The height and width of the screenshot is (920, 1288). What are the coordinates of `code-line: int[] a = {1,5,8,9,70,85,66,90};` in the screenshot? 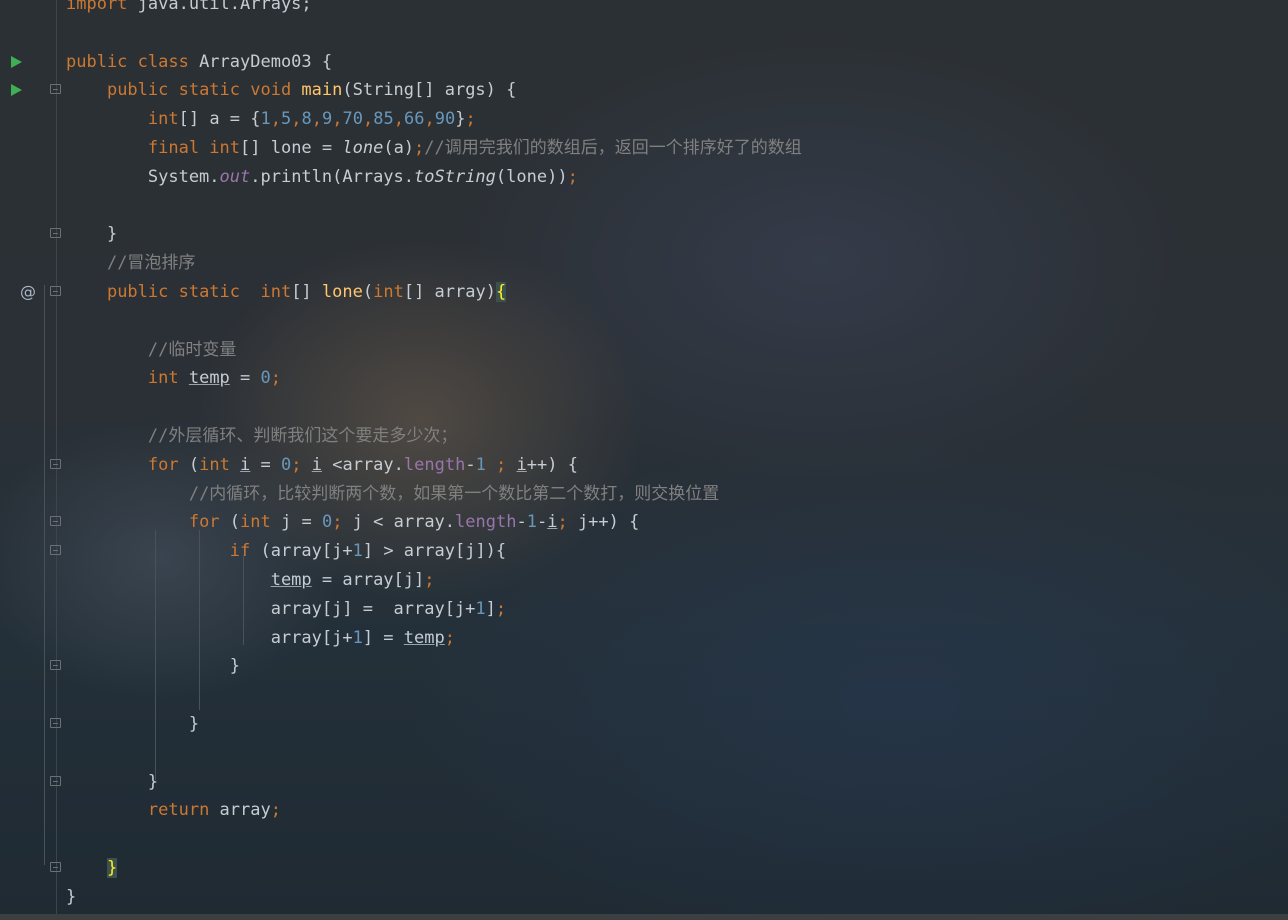 It's located at (644, 119).